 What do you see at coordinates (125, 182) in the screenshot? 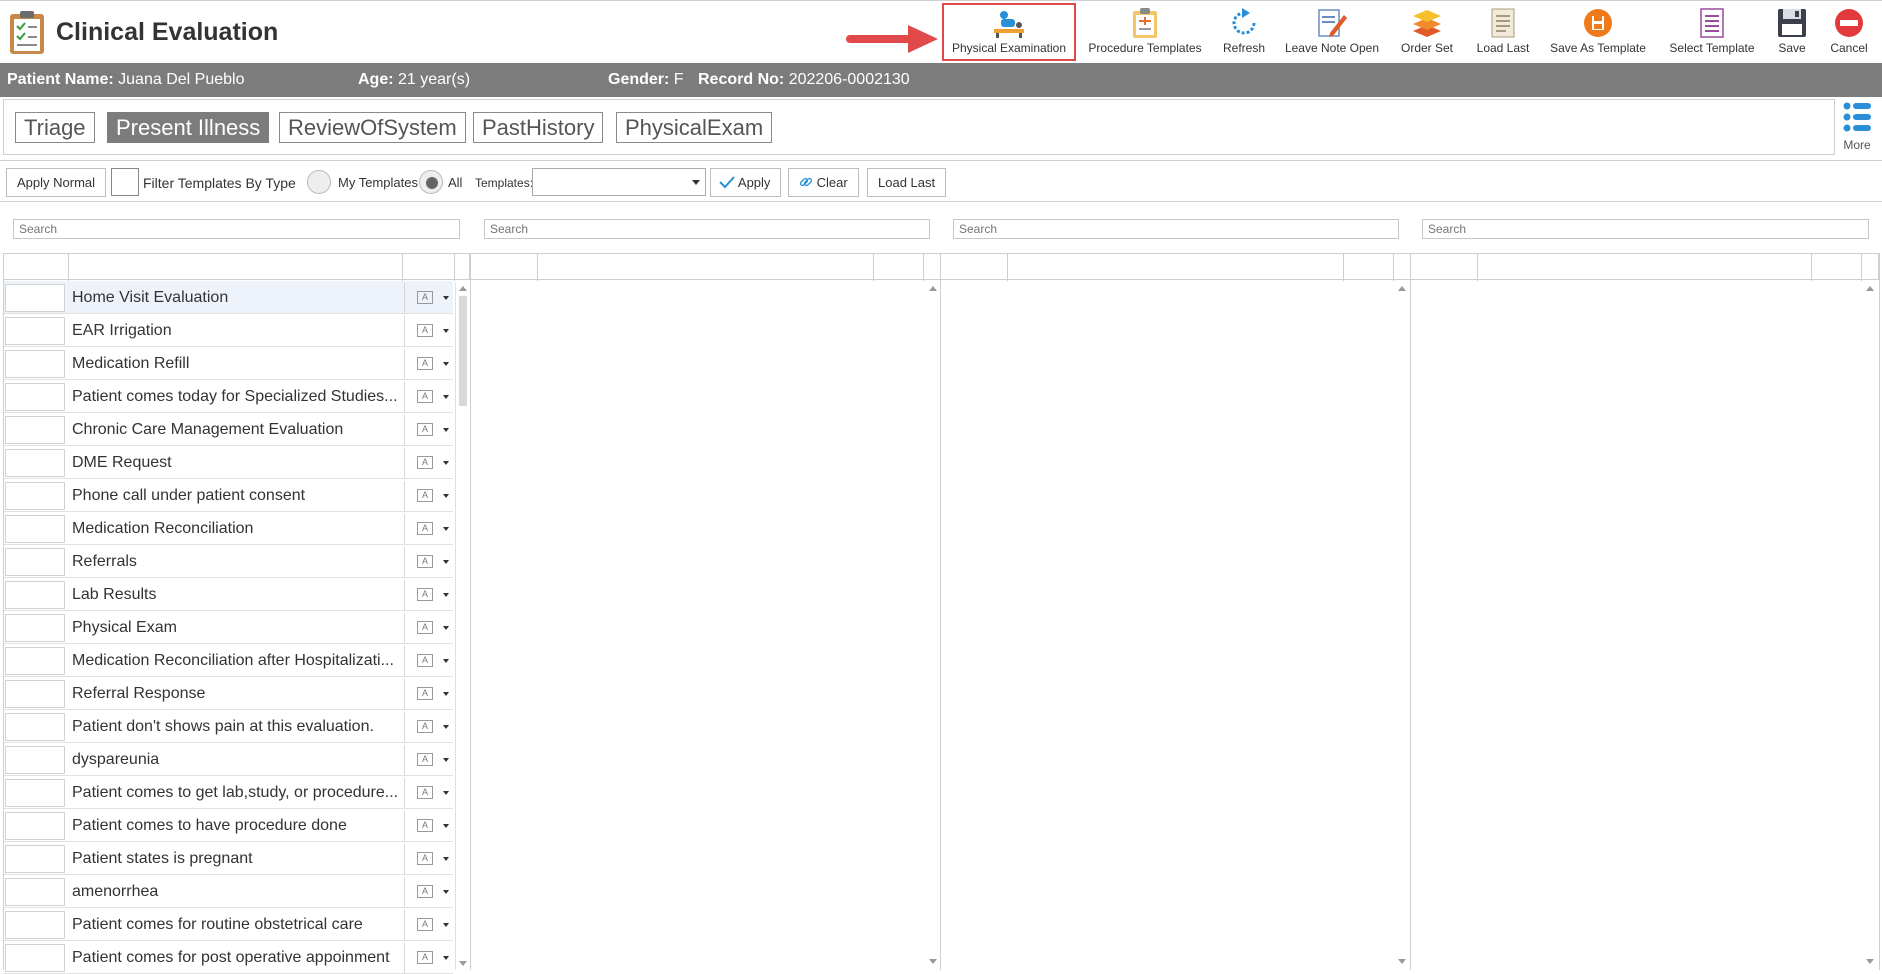
I see `filter-by-type-checkbox` at bounding box center [125, 182].